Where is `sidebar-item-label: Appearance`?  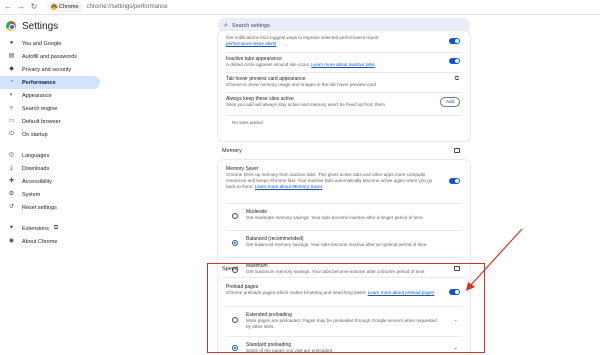
sidebar-item-label: Appearance is located at coordinates (37, 95).